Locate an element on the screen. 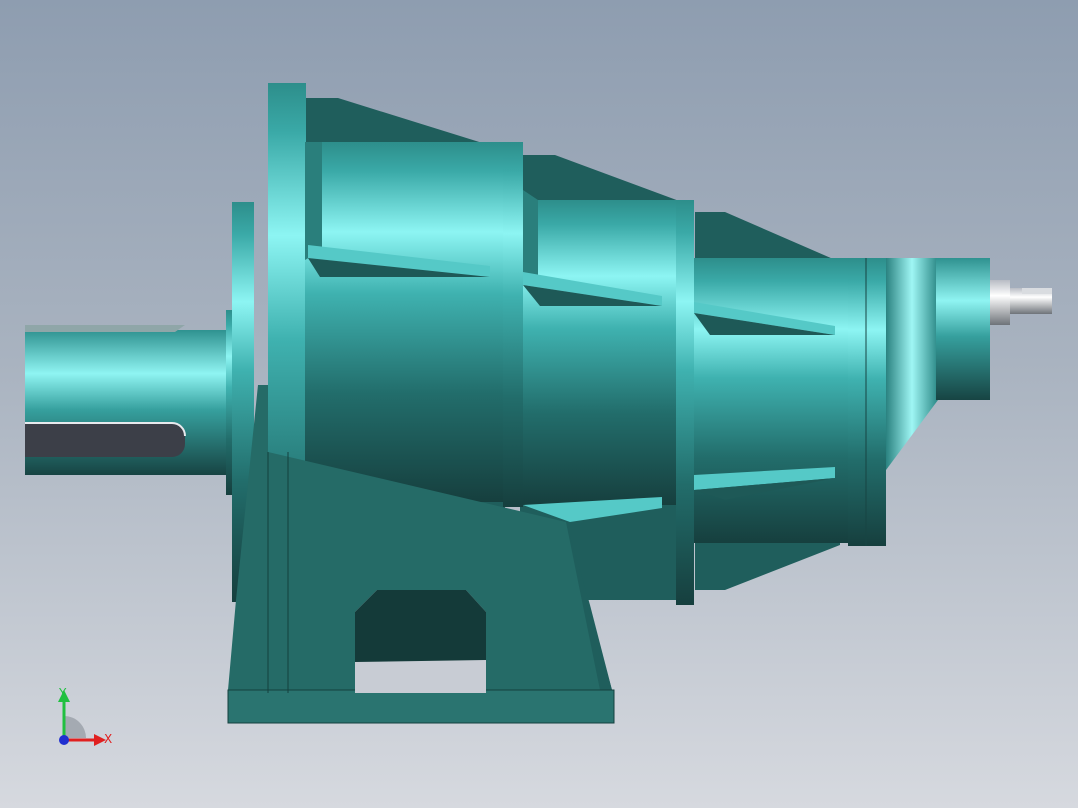 This screenshot has height=808, width=1078. input-shaft-collar is located at coordinates (1000, 302).